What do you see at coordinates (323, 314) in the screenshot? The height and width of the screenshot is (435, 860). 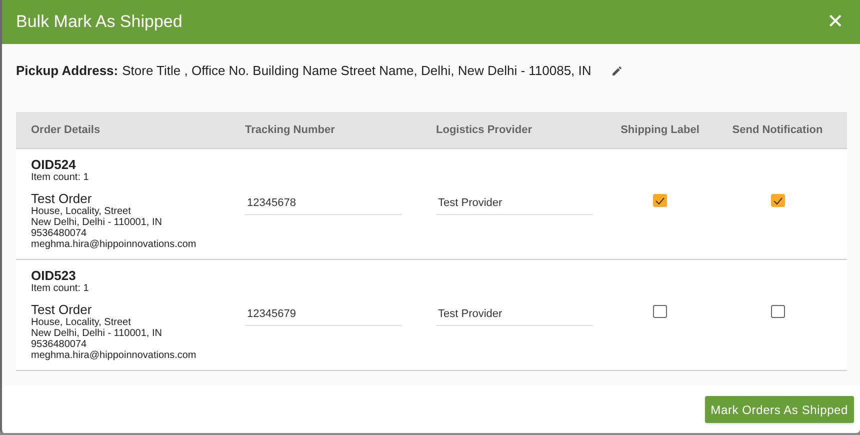 I see `tracking-number-field: 12345679` at bounding box center [323, 314].